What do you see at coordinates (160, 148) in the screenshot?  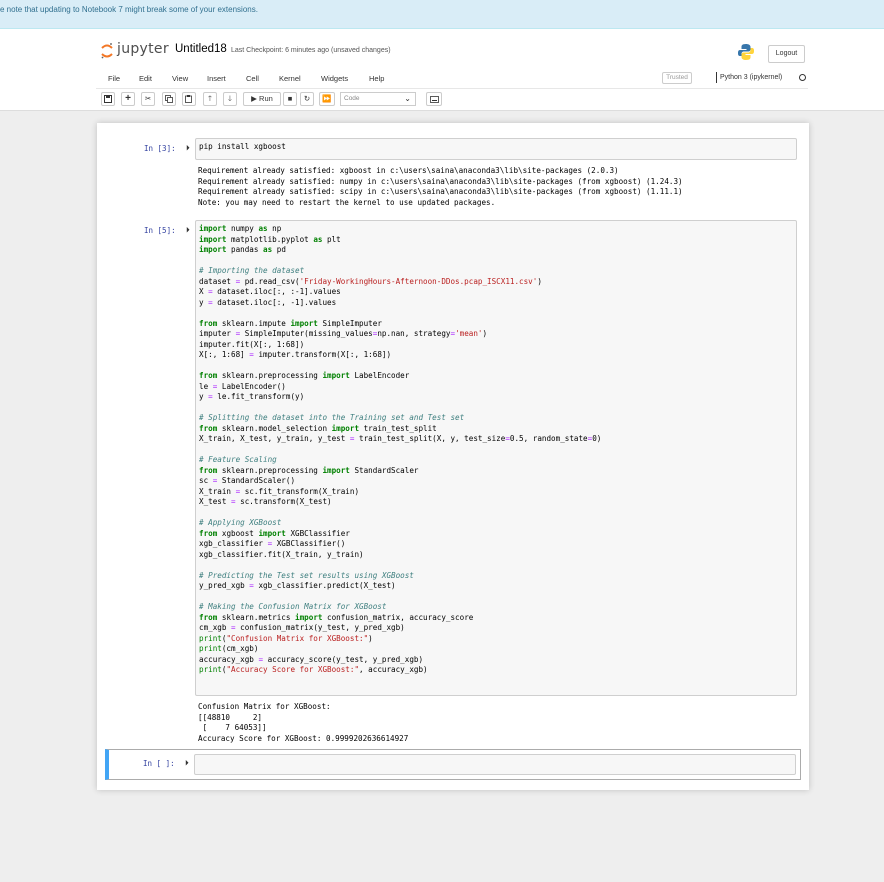 I see `cell-prompt: In [3]:` at bounding box center [160, 148].